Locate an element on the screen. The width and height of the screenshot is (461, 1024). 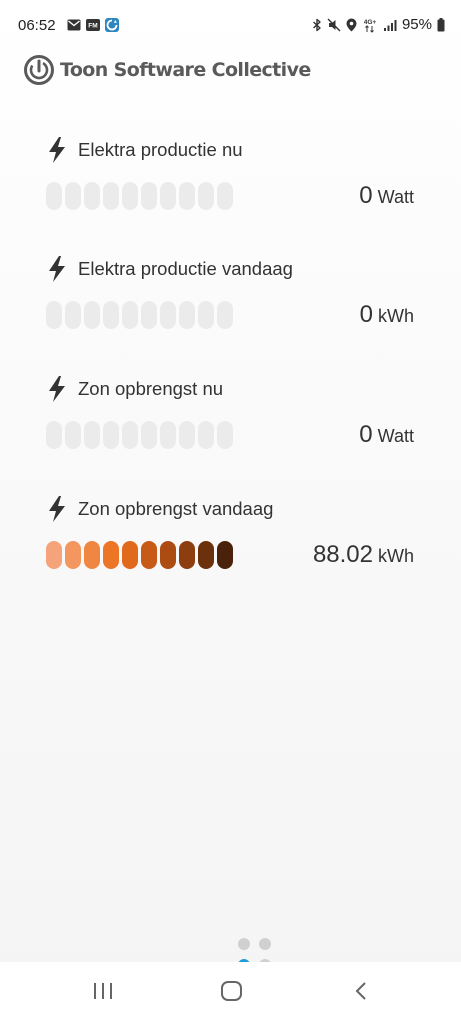
fm-radio-icon: FM is located at coordinates (93, 25).